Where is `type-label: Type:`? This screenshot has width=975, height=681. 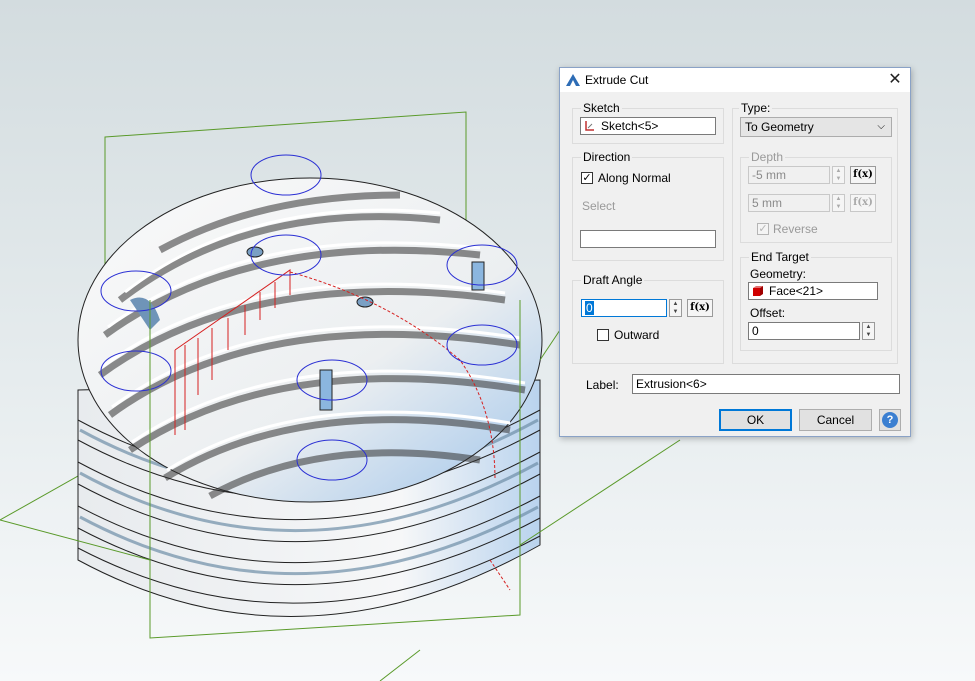
type-label: Type: is located at coordinates (756, 108).